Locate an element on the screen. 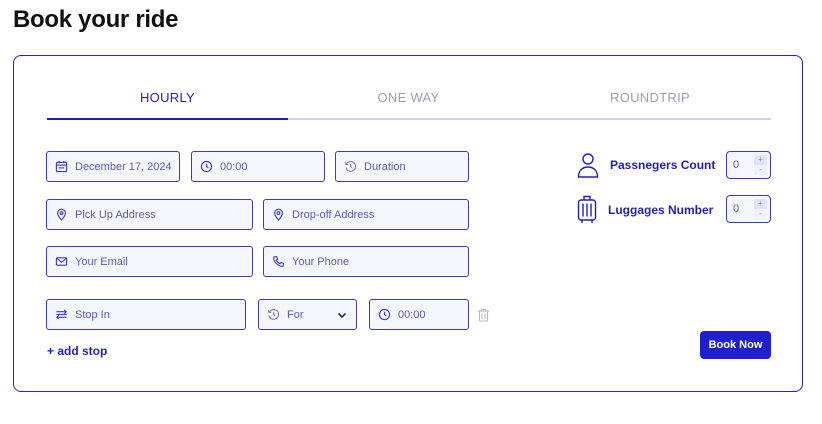 Image resolution: width=822 pixels, height=424 pixels. dropoff-address-input: Drop-off Address is located at coordinates (366, 214).